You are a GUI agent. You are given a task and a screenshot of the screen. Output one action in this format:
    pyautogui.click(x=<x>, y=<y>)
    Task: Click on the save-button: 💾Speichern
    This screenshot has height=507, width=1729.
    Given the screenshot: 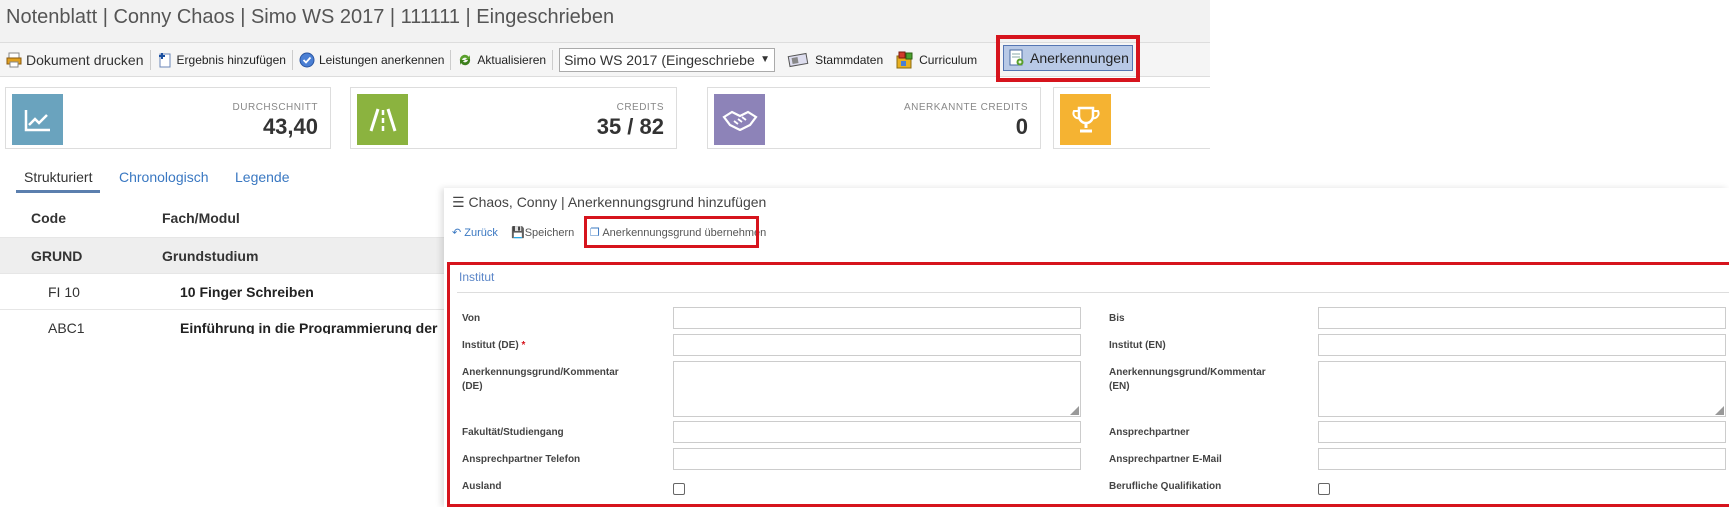 What is the action you would take?
    pyautogui.click(x=542, y=232)
    